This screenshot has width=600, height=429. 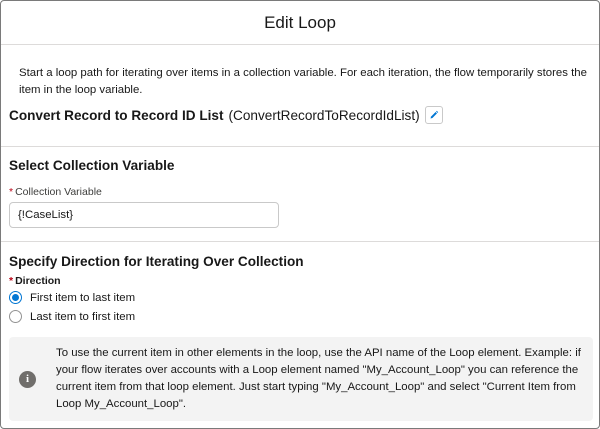 I want to click on edit-element-button, so click(x=433, y=115).